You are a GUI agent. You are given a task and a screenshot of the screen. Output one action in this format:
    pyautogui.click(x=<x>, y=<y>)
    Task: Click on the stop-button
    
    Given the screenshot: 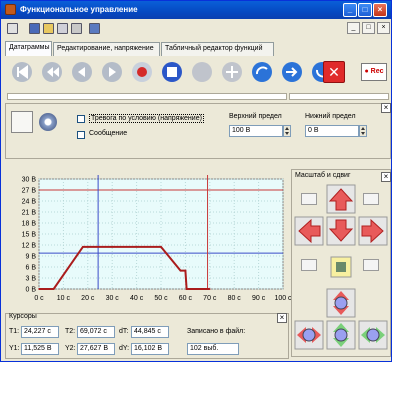 What is the action you would take?
    pyautogui.click(x=172, y=72)
    